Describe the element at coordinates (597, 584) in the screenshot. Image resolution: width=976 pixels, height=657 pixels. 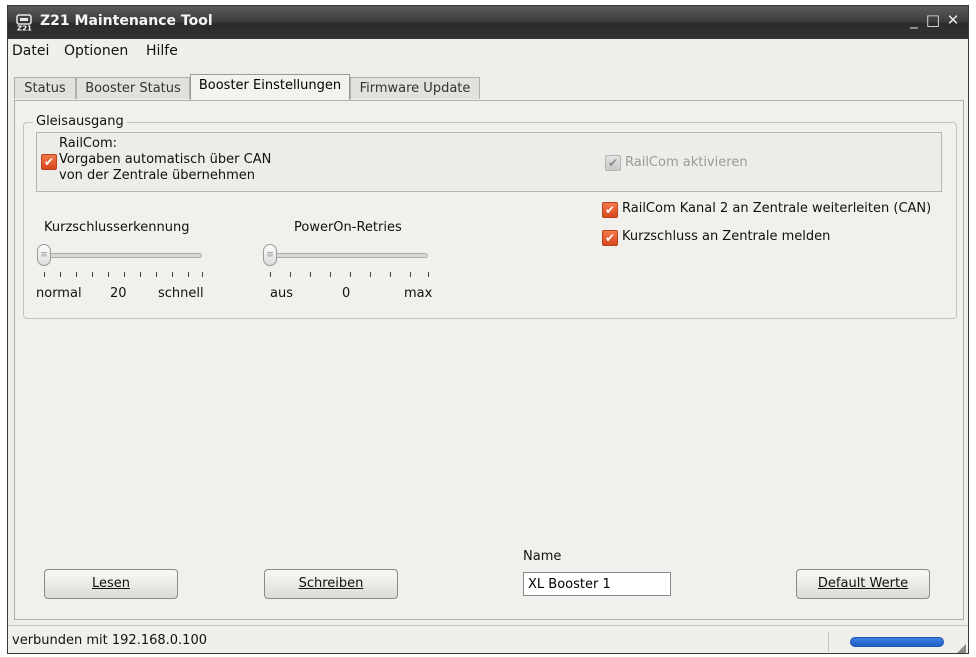
I see `name-input` at that location.